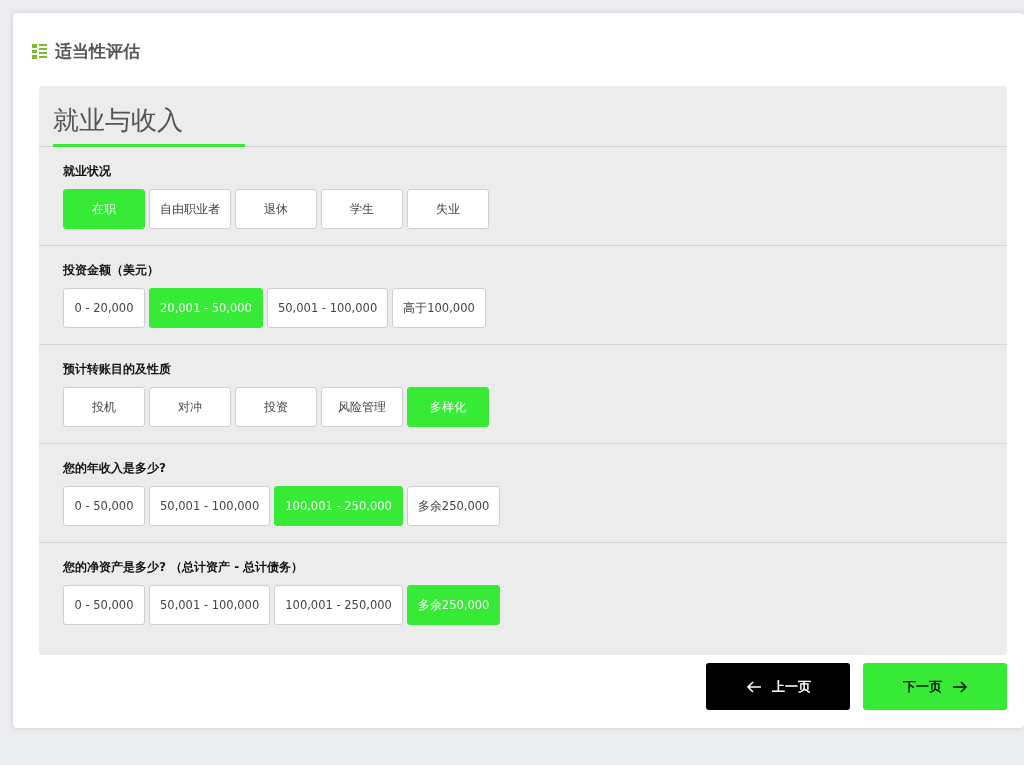 The image size is (1024, 765). What do you see at coordinates (97, 51) in the screenshot?
I see `page-title: 适当性评估` at bounding box center [97, 51].